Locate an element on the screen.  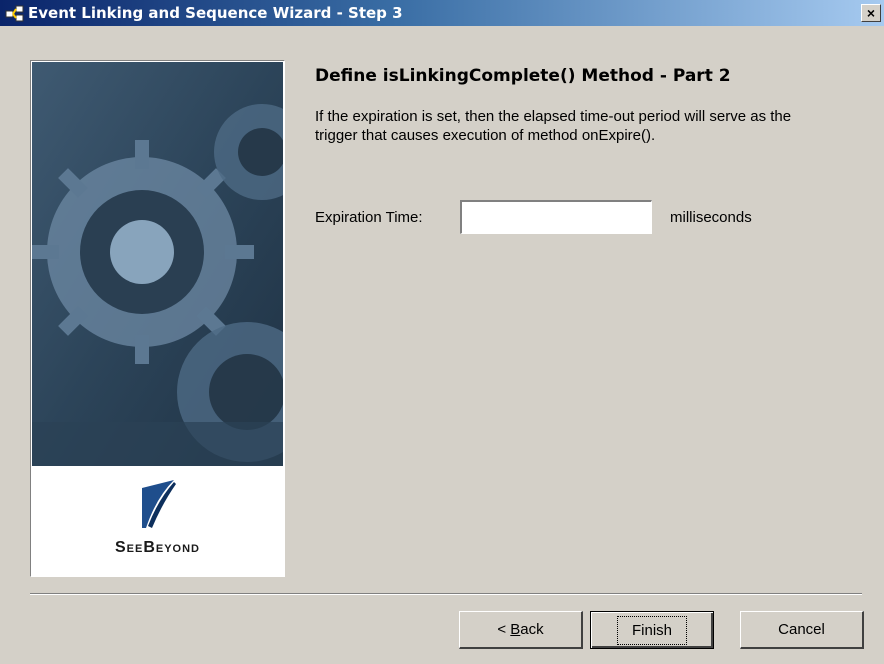
separator is located at coordinates (446, 594).